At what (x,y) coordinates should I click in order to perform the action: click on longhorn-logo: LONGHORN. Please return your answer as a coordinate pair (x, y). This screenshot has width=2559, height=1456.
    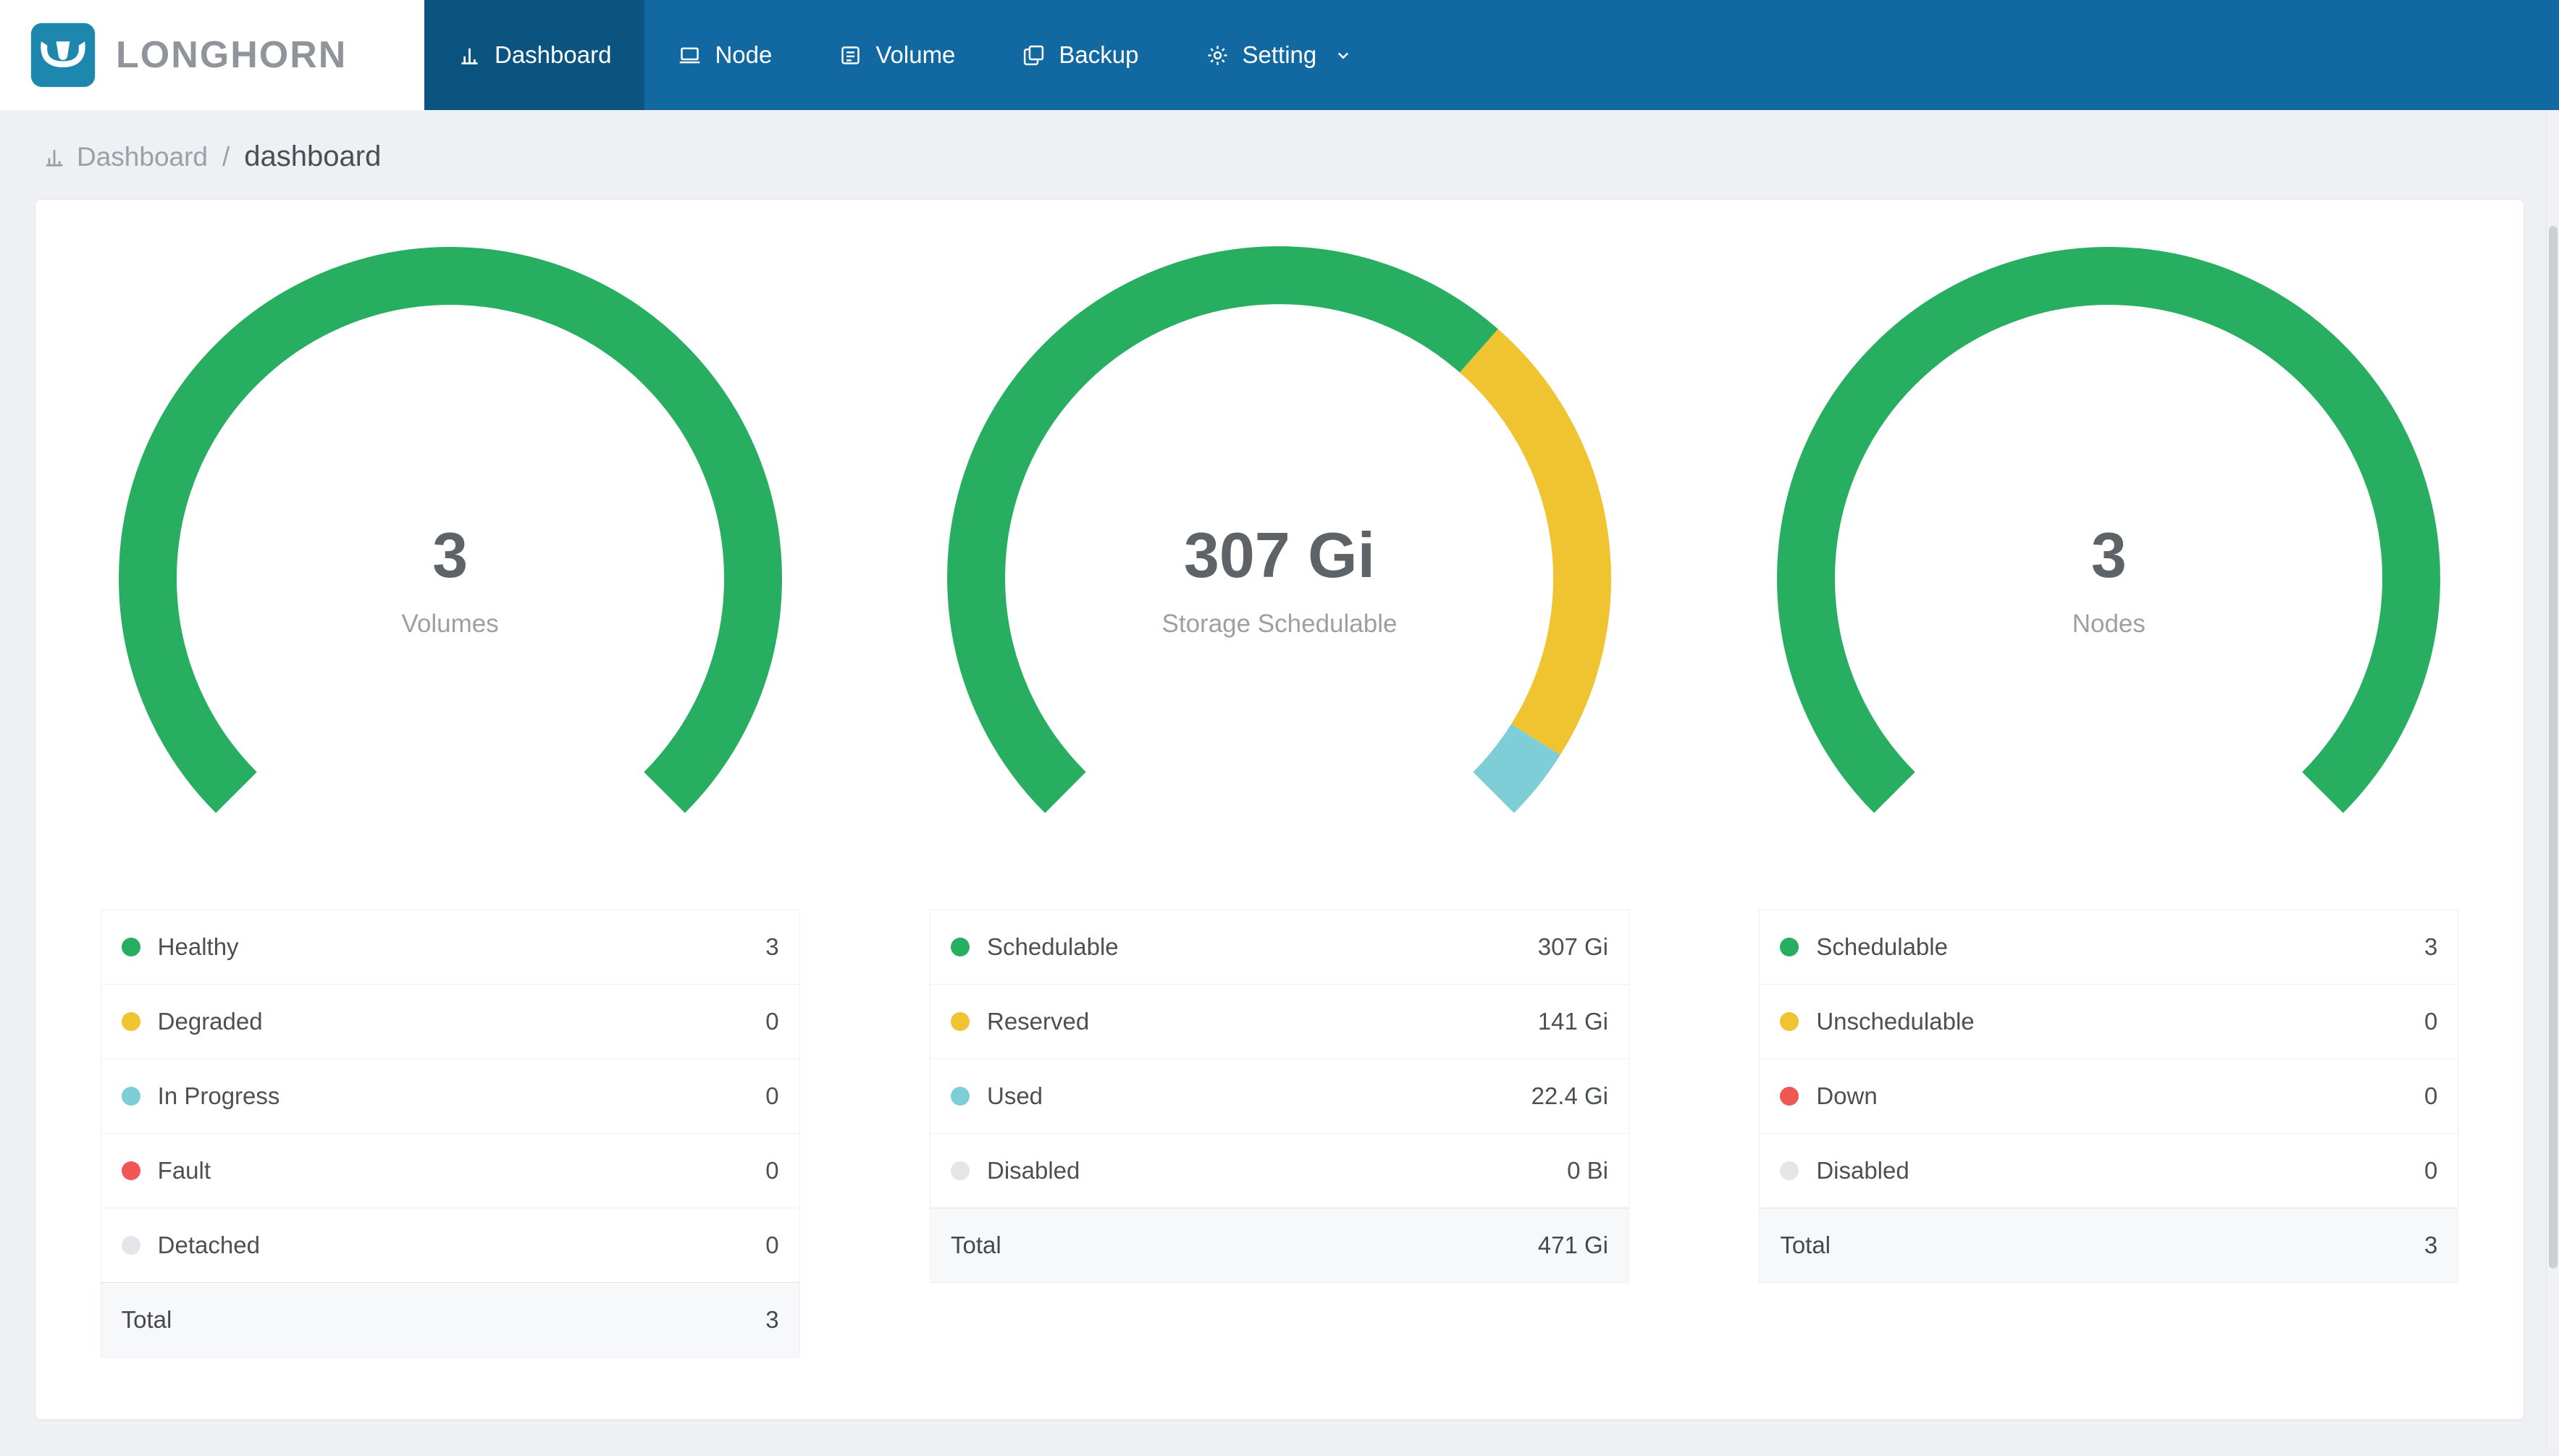
    Looking at the image, I should click on (212, 55).